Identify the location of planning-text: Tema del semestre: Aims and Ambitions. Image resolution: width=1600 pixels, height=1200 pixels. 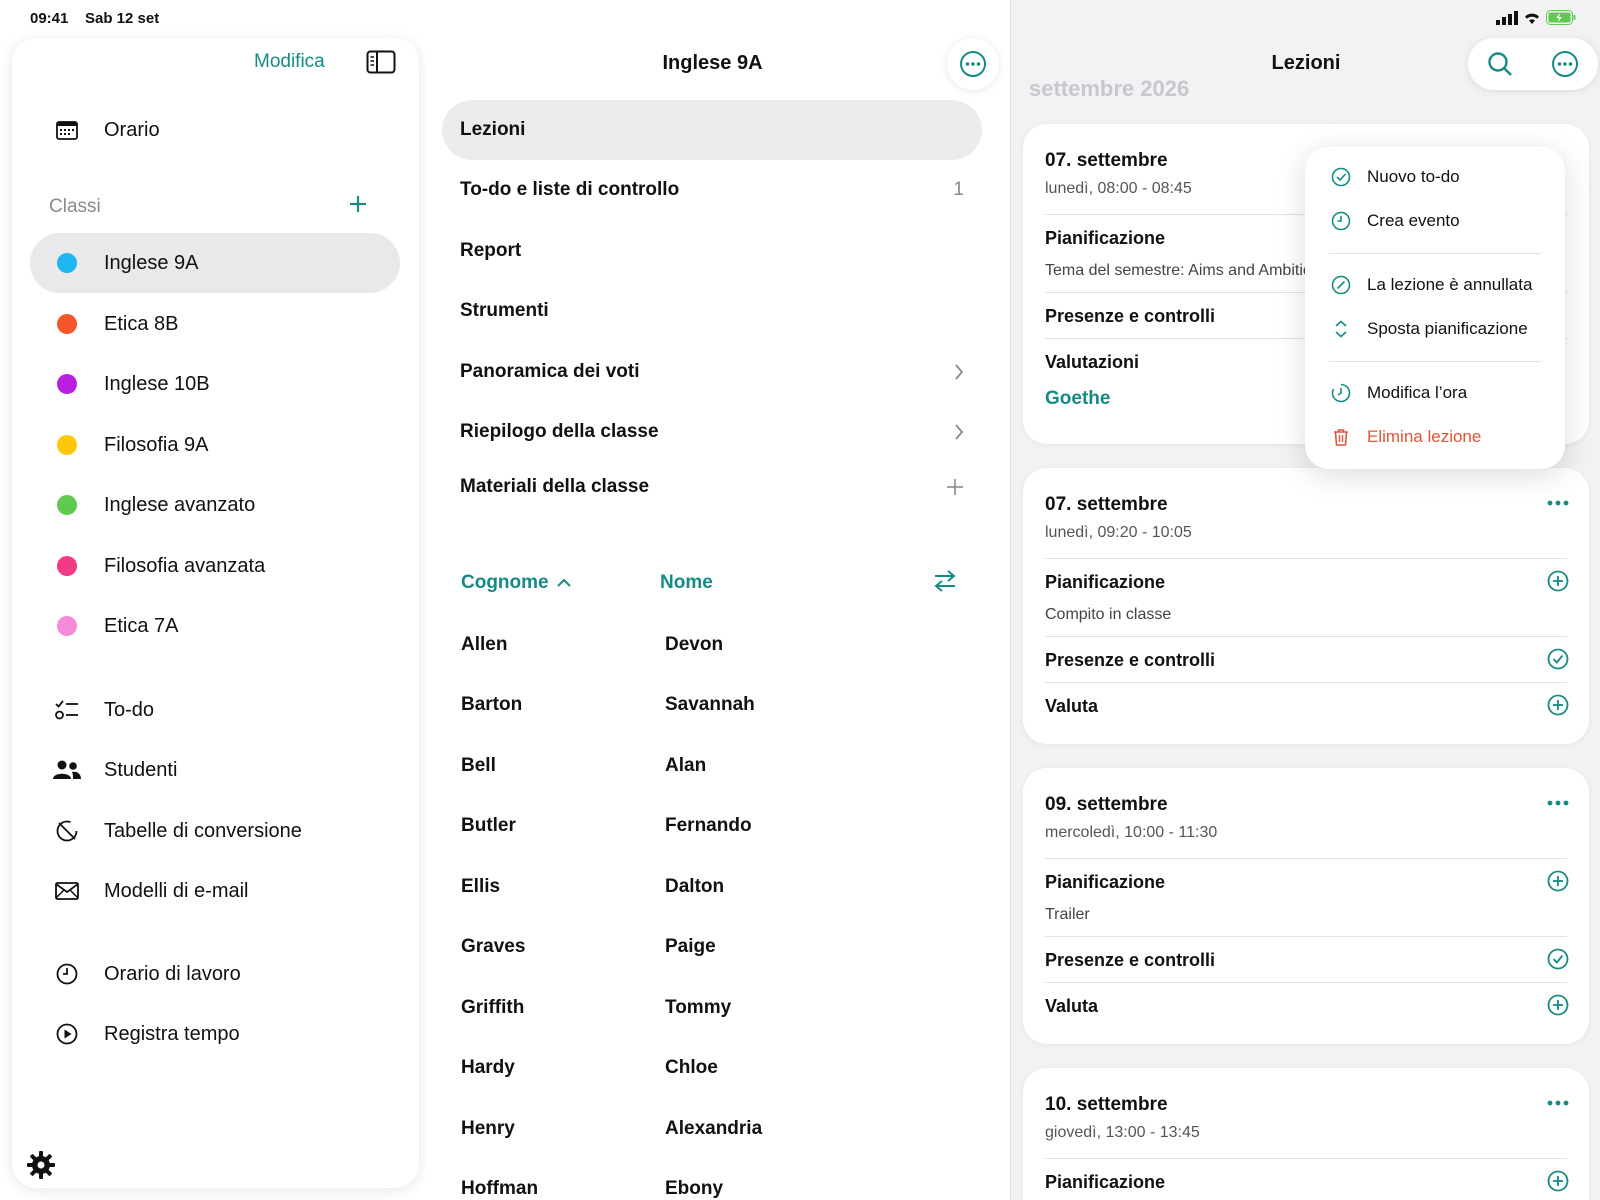
(1175, 270).